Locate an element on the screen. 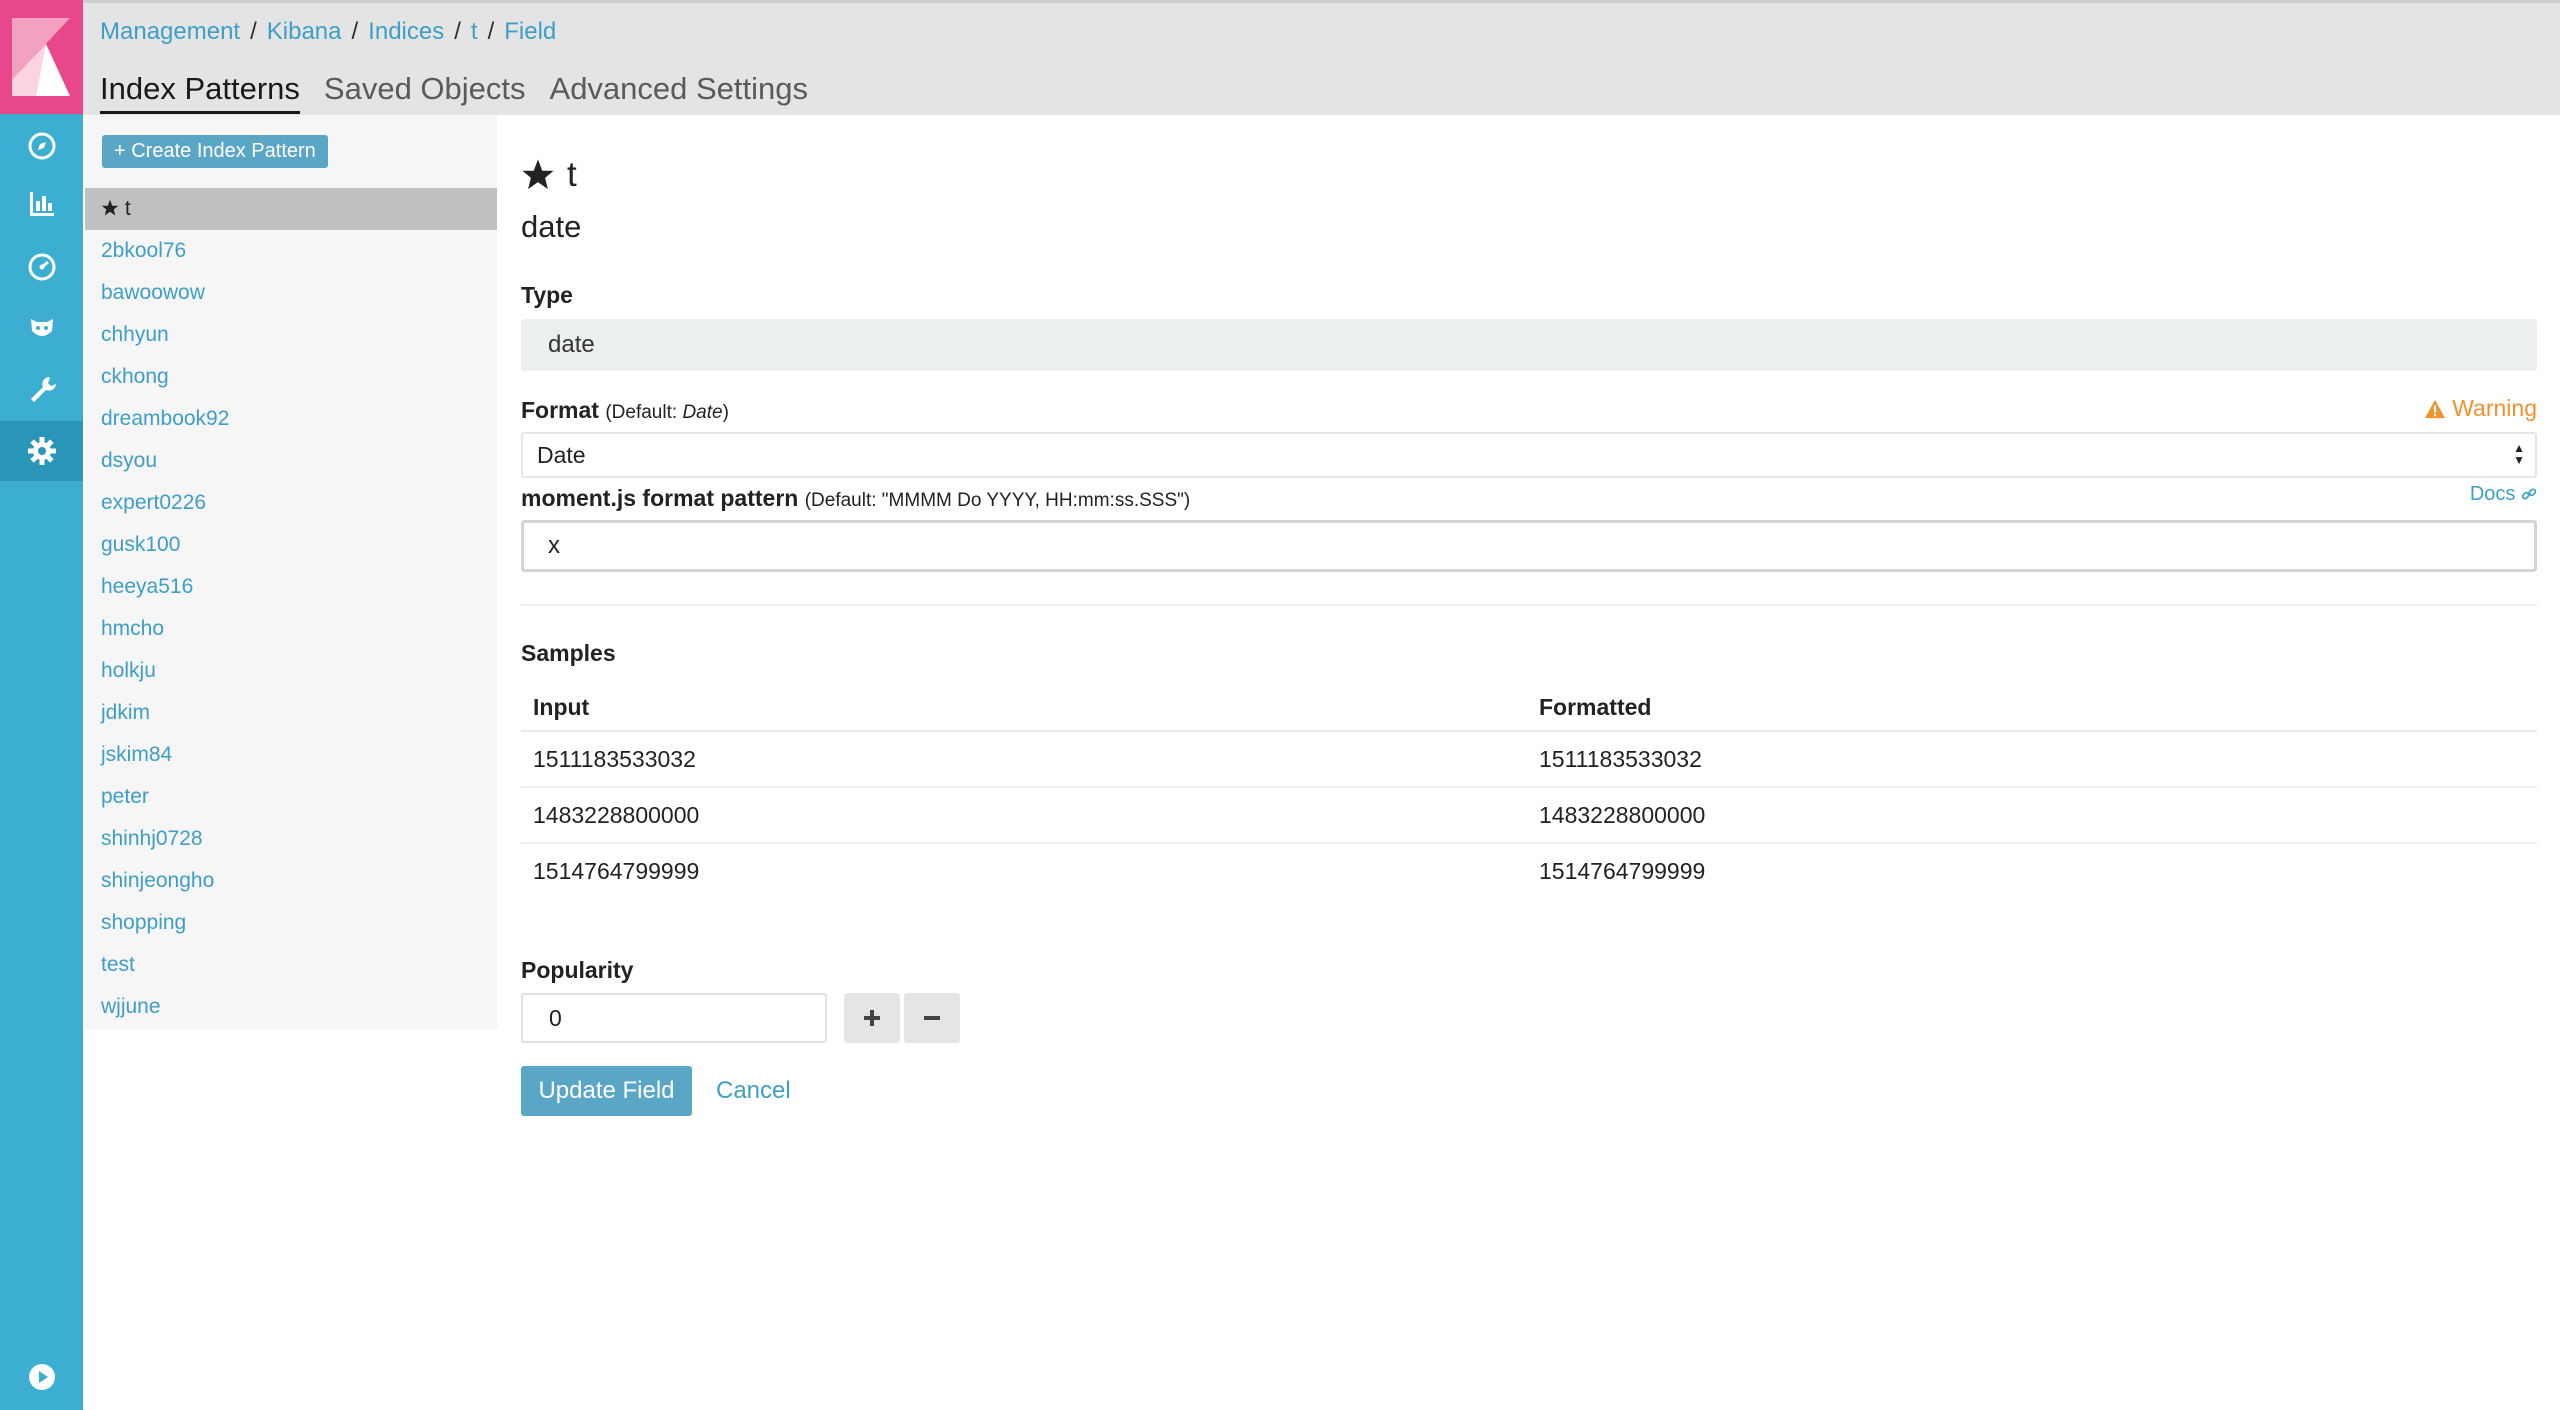  format-select-value: Date is located at coordinates (561, 455).